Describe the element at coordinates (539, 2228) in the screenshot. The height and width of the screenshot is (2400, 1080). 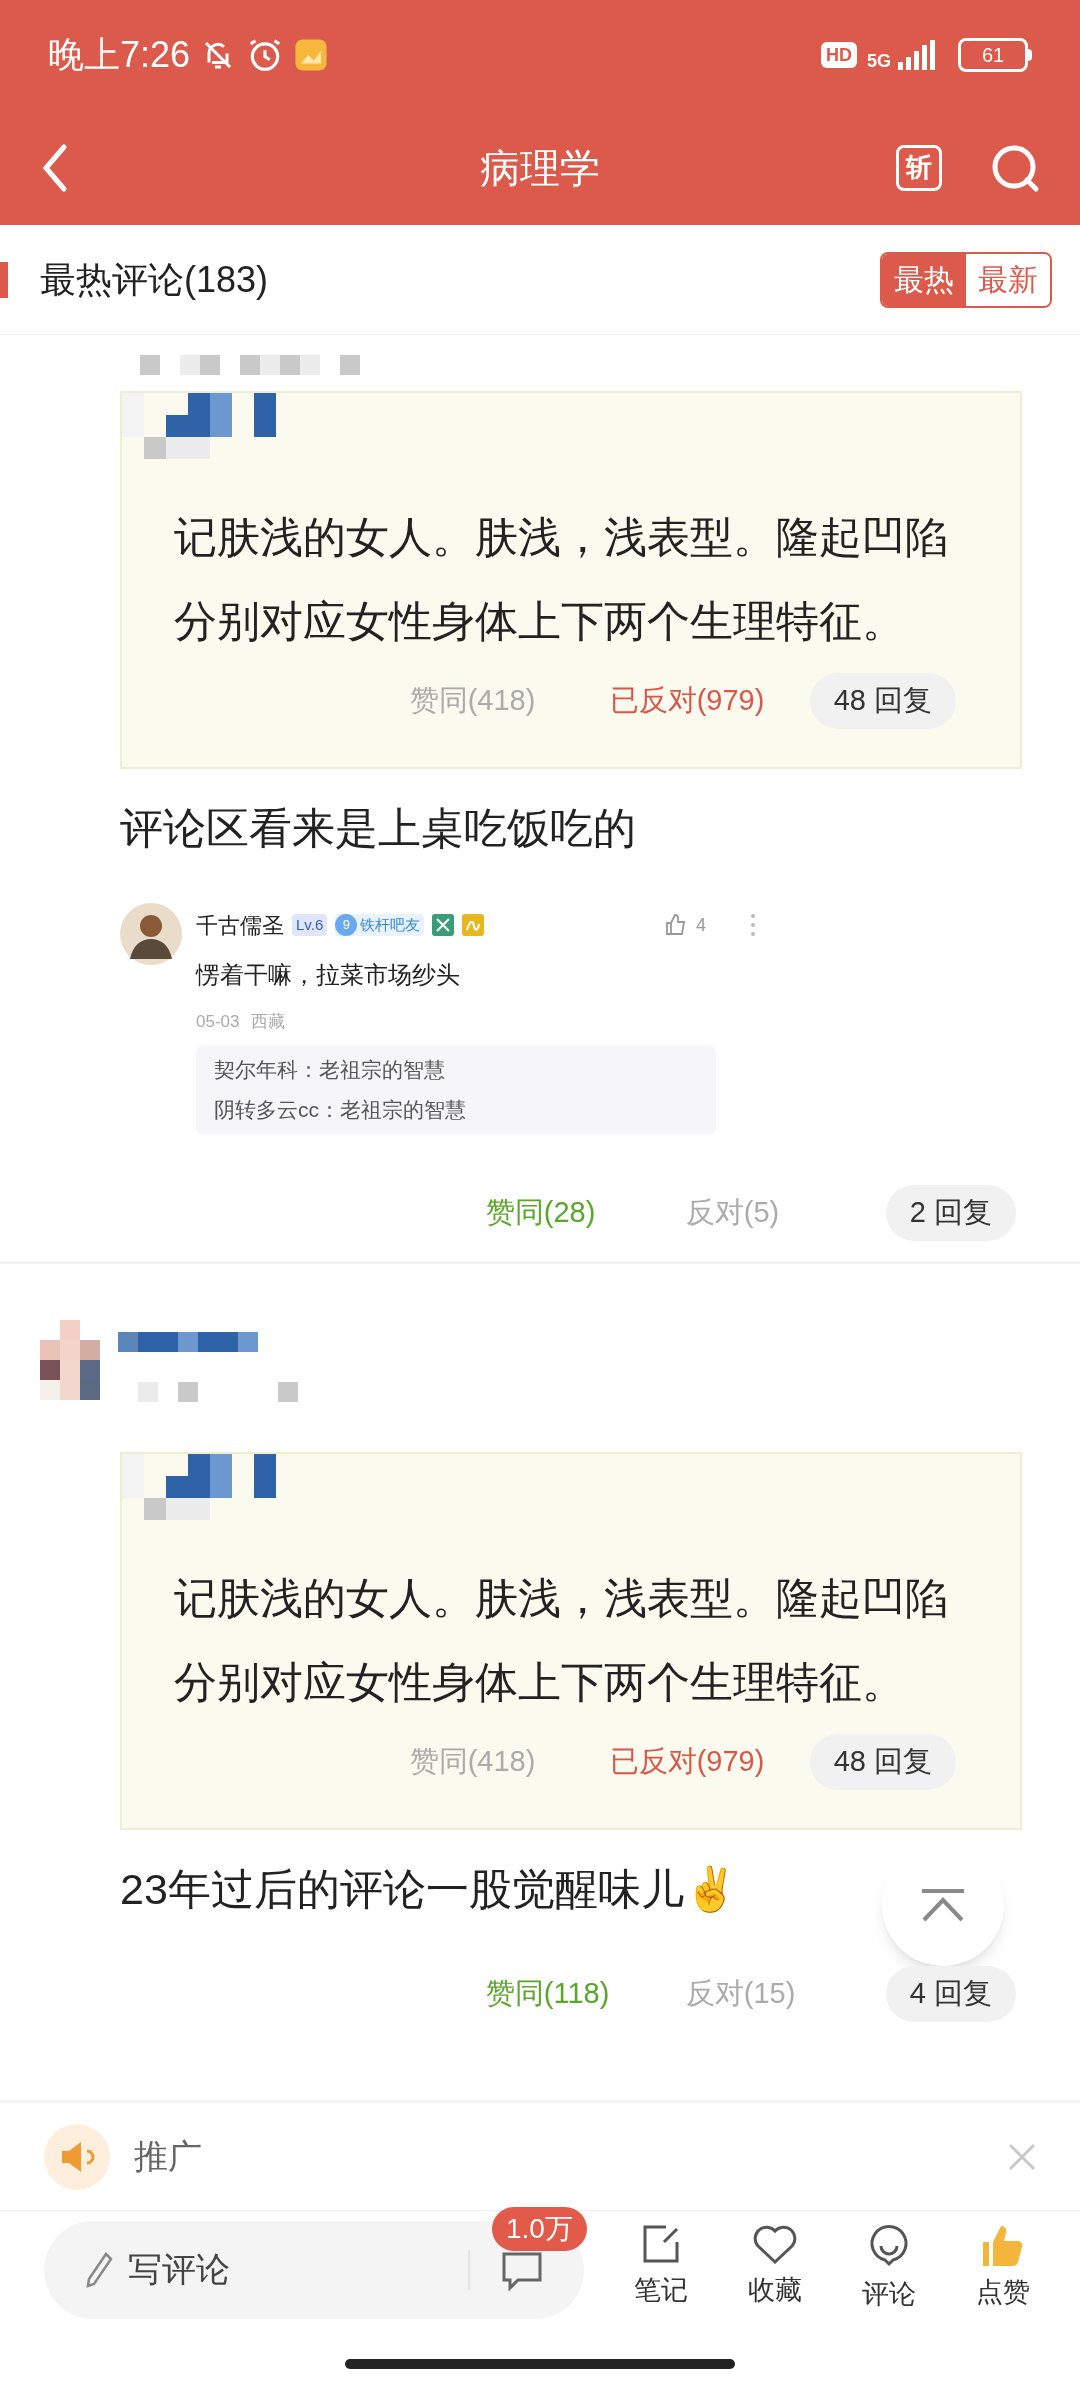
I see `comment-count-badge: 1.0万` at that location.